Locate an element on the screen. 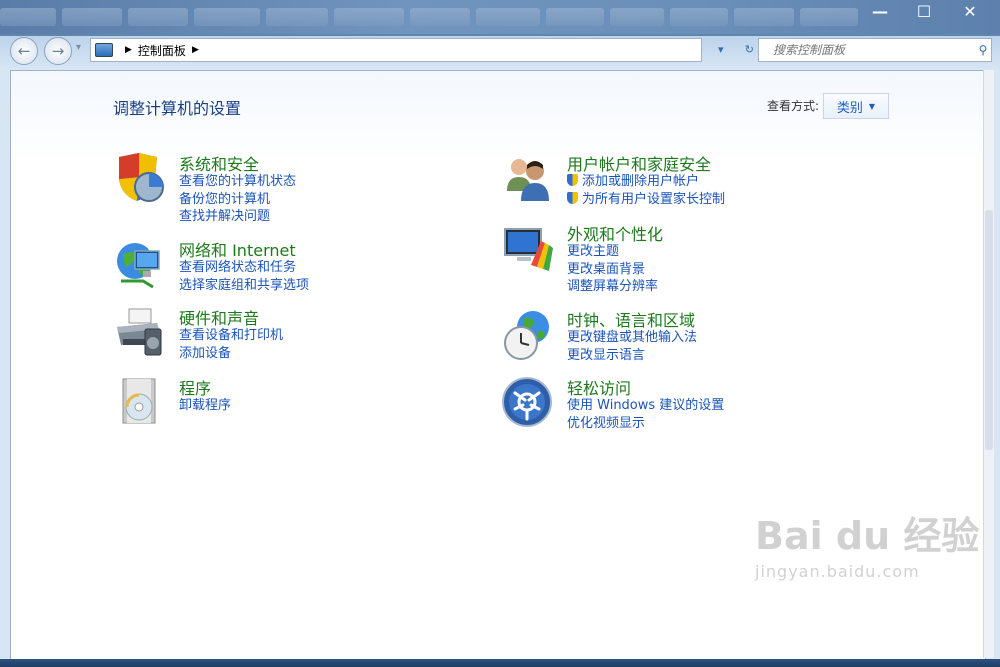 The width and height of the screenshot is (1000, 667). refresh-button: ↻ is located at coordinates (749, 49).